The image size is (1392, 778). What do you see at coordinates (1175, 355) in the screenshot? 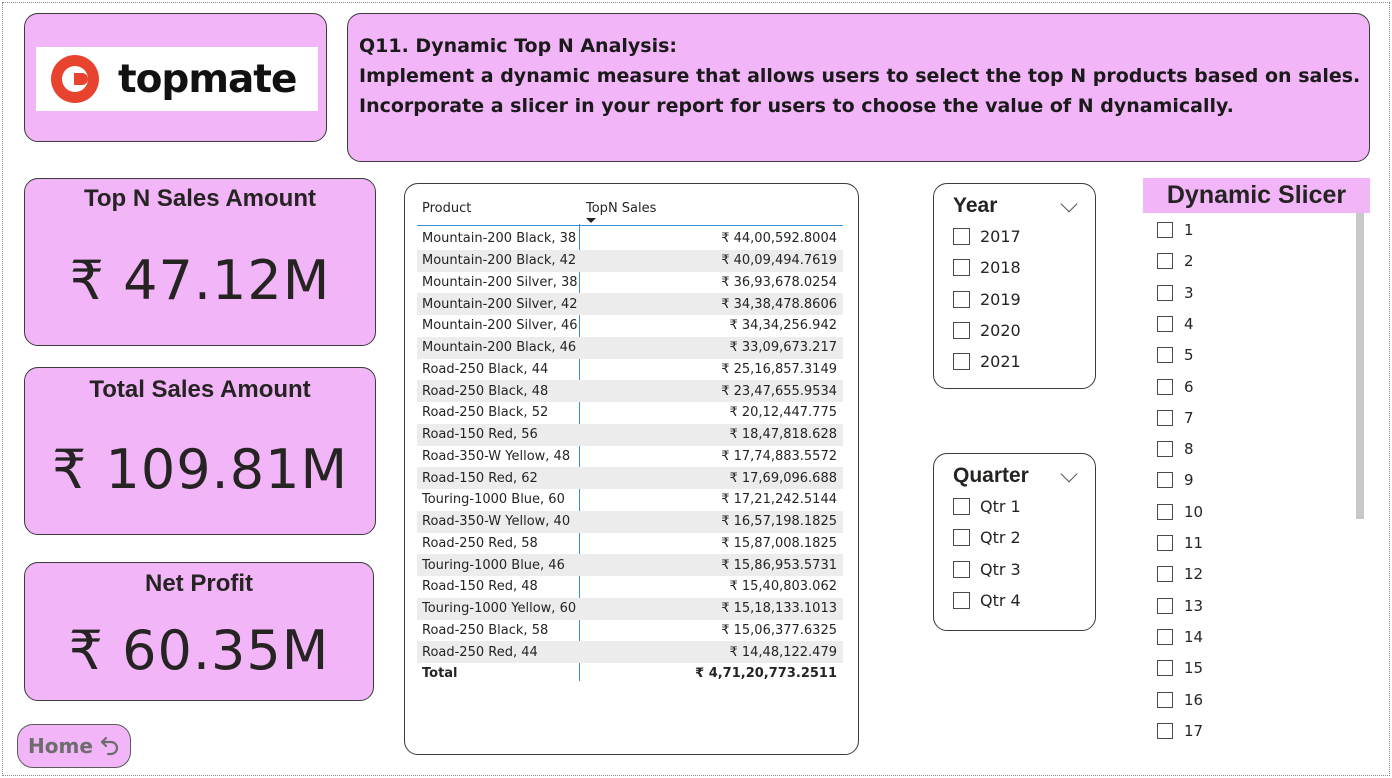
I see `dynamic-slicer-option: 5` at bounding box center [1175, 355].